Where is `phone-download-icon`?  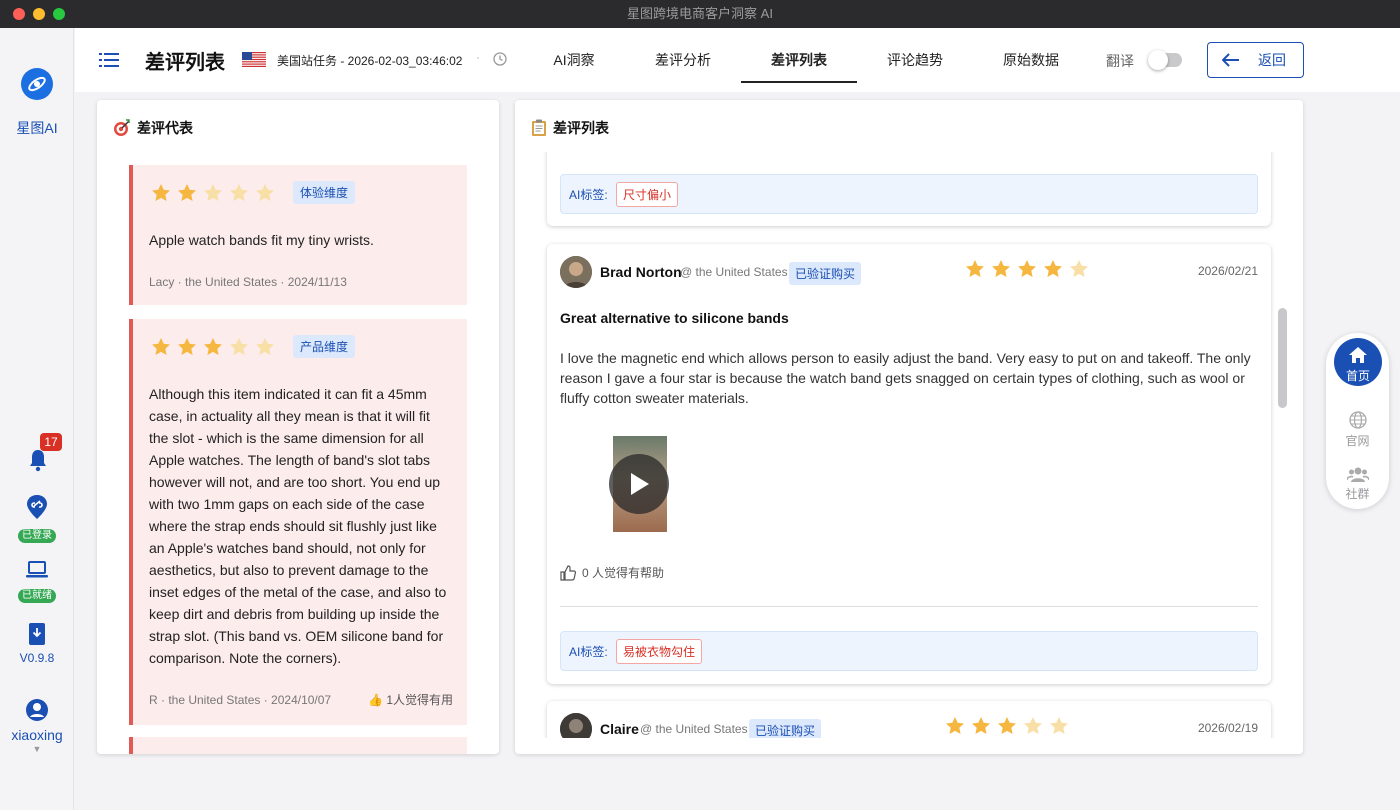
phone-download-icon is located at coordinates (37, 634).